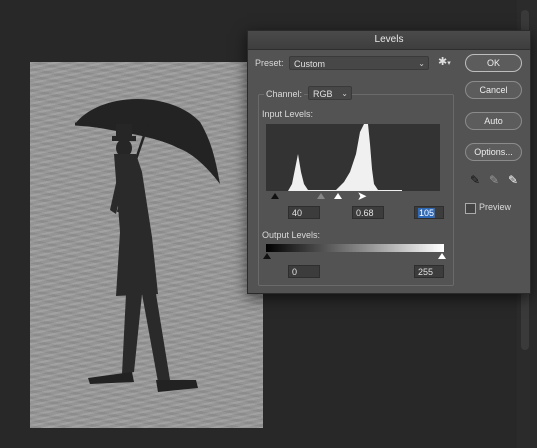 The image size is (537, 448). I want to click on input-gamma-slider, so click(321, 196).